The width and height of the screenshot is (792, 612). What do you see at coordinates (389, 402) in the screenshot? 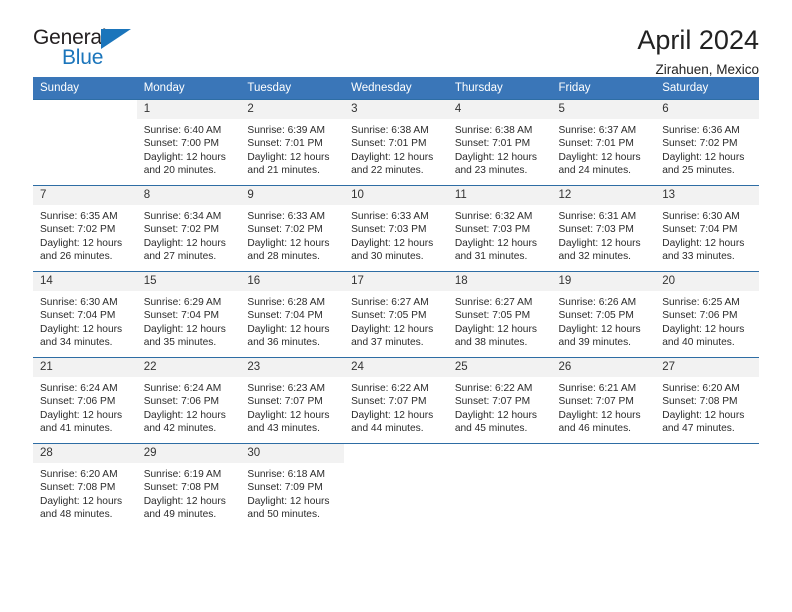
I see `sunset-time: Sunset: 7:07 PM` at bounding box center [389, 402].